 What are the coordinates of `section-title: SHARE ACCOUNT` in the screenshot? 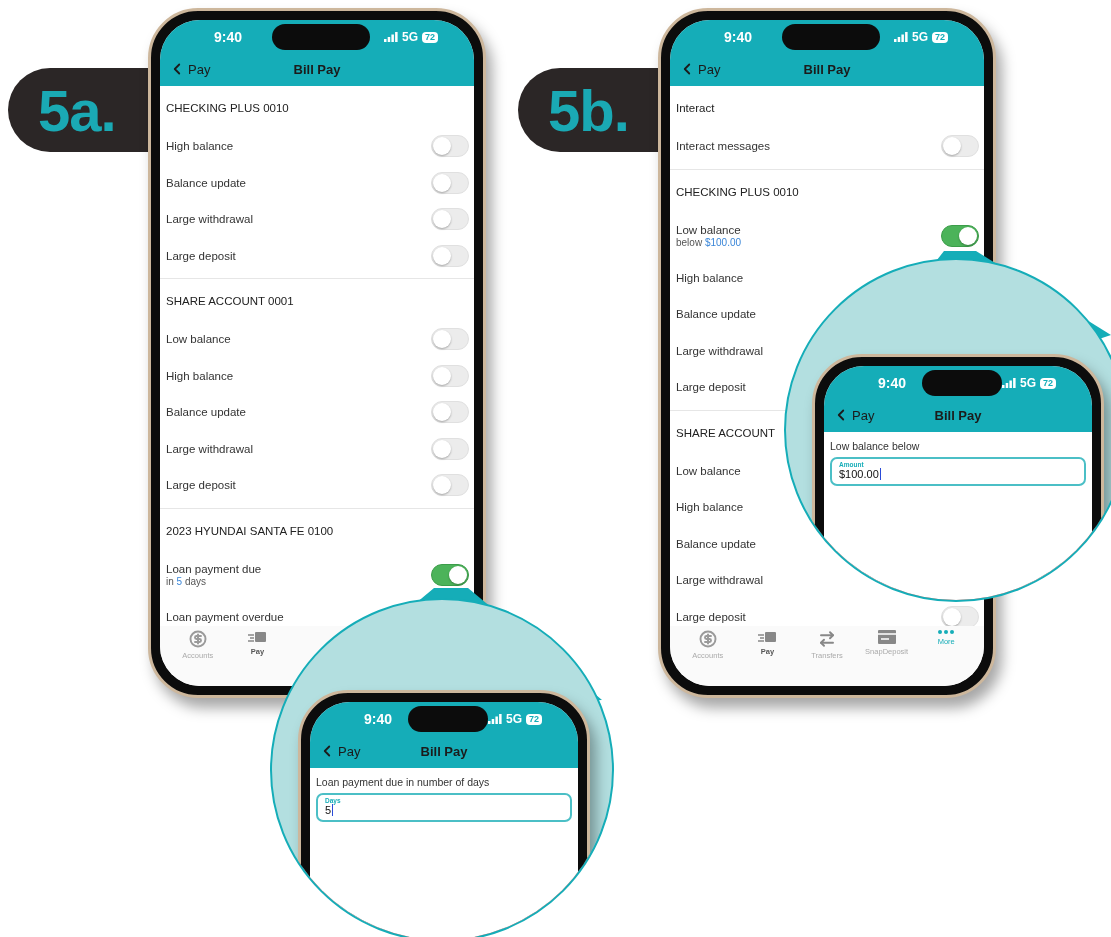 It's located at (726, 432).